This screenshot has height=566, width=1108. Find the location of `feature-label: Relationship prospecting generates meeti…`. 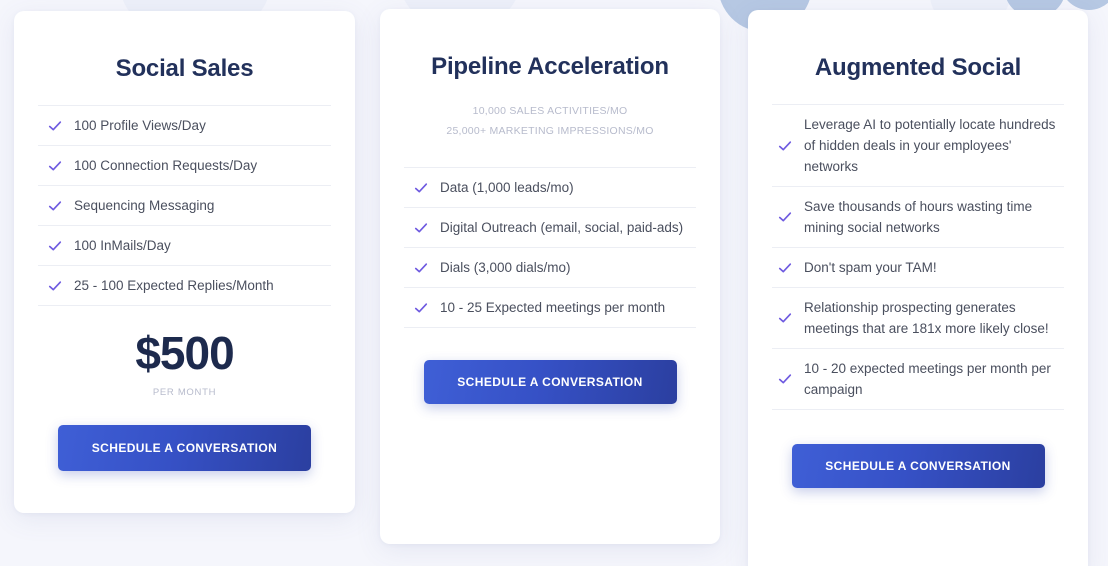

feature-label: Relationship prospecting generates meeti… is located at coordinates (926, 318).